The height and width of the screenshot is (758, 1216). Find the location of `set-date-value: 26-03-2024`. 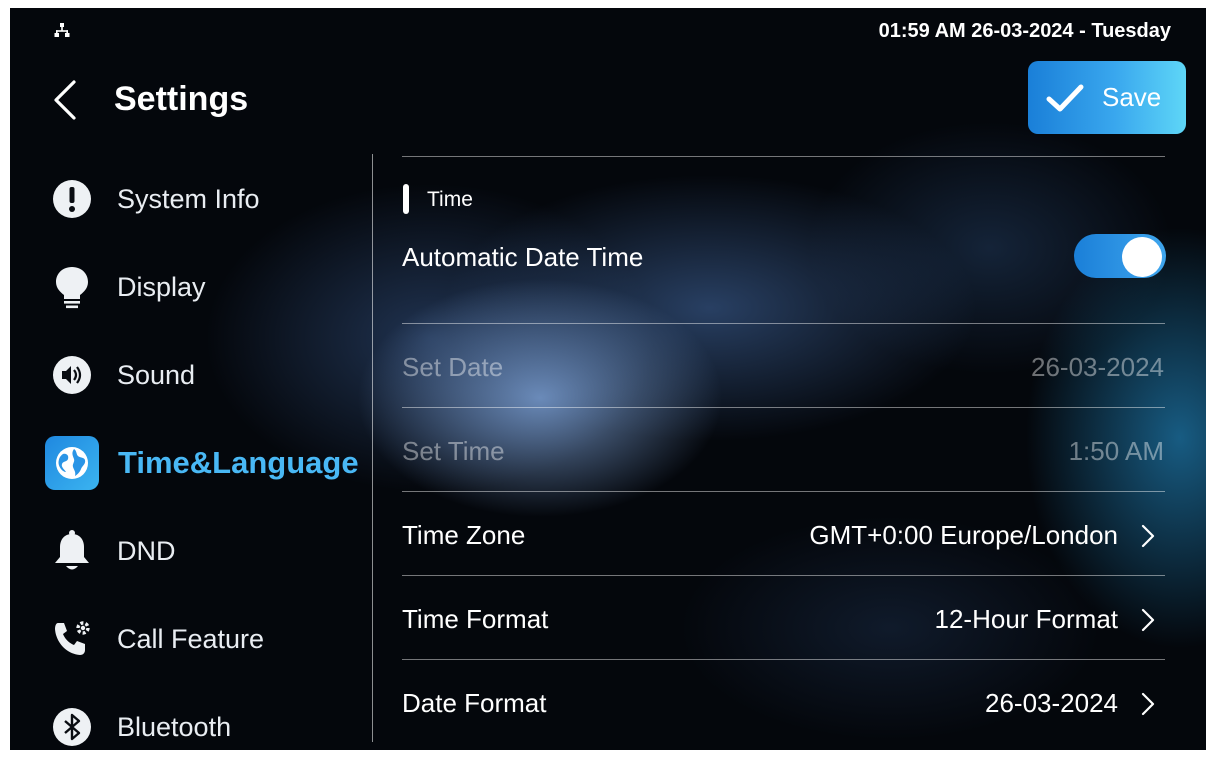

set-date-value: 26-03-2024 is located at coordinates (1097, 367).